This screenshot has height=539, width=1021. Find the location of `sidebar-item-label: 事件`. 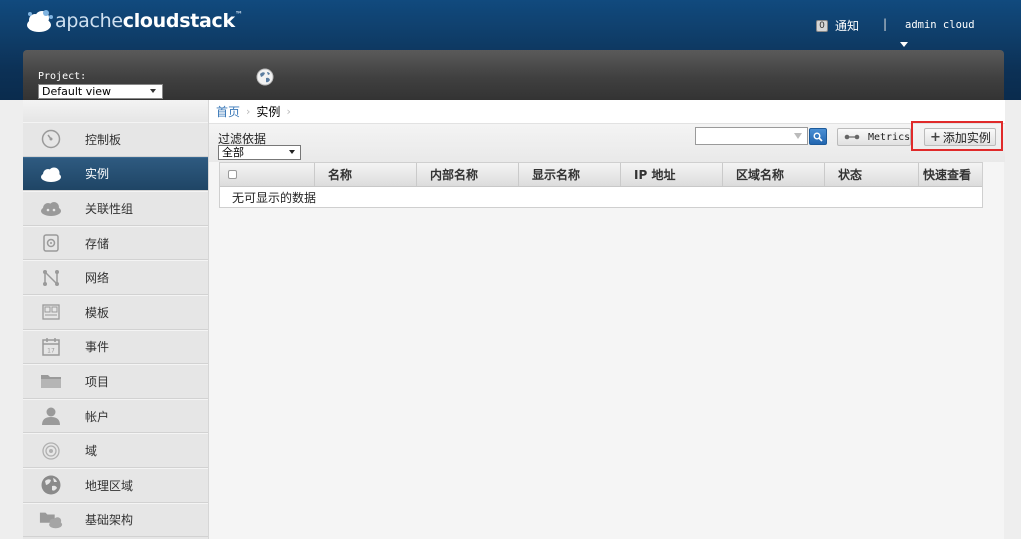

sidebar-item-label: 事件 is located at coordinates (97, 347).